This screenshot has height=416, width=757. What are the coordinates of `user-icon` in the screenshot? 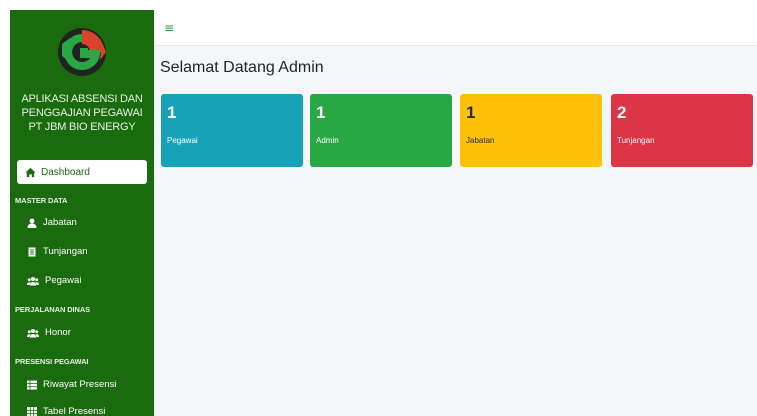 It's located at (32, 223).